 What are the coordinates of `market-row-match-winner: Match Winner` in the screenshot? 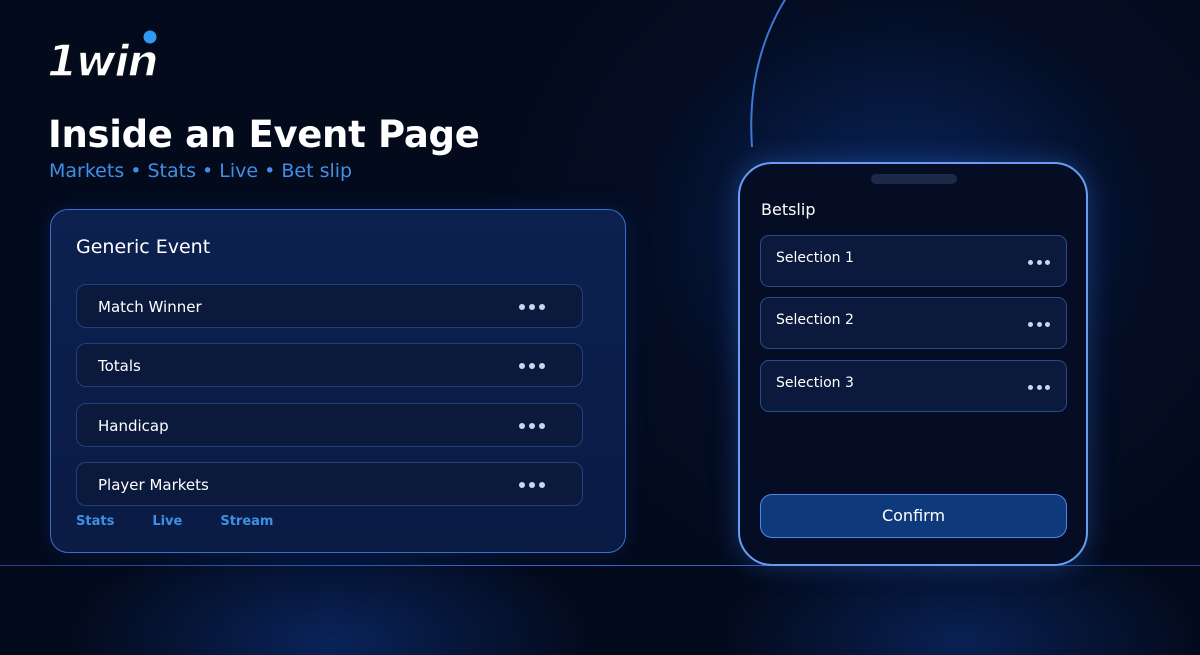 It's located at (329, 306).